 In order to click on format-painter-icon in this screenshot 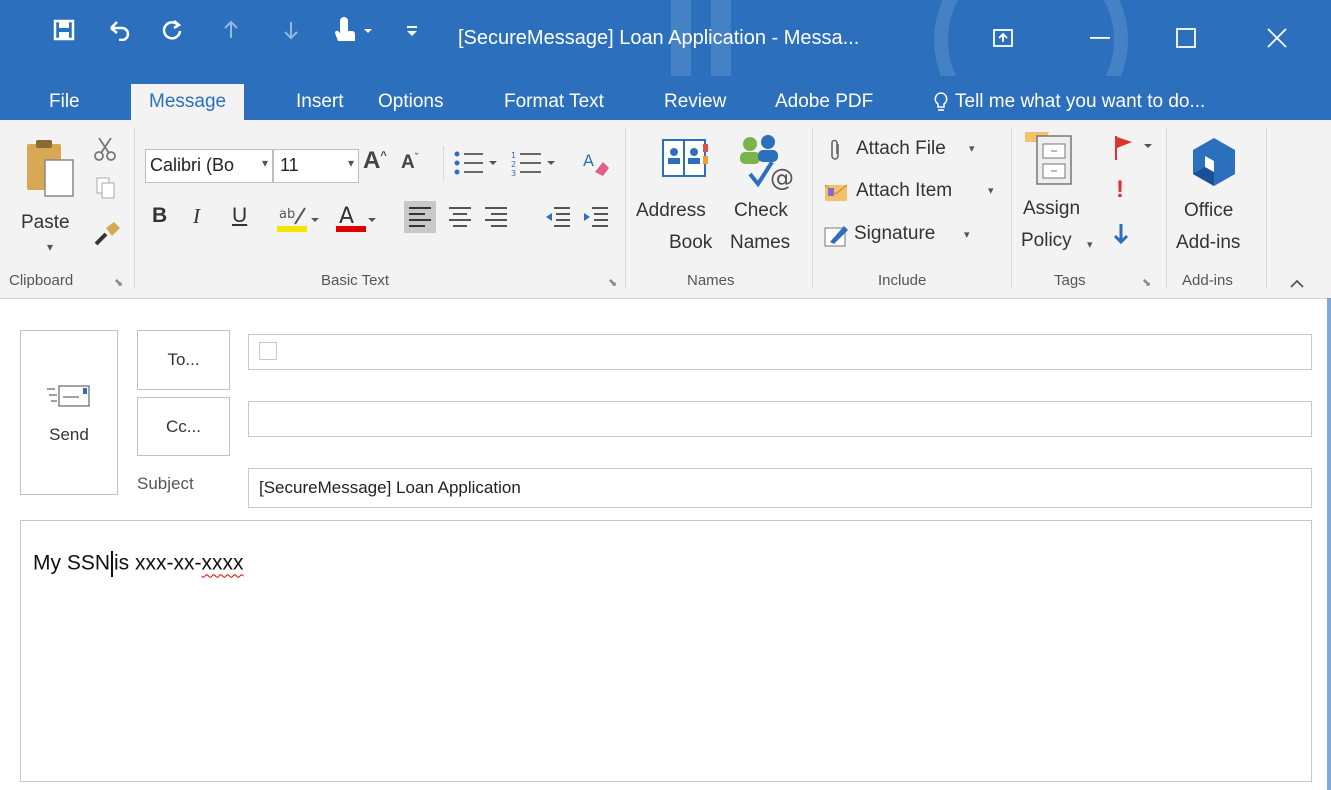, I will do `click(107, 235)`.